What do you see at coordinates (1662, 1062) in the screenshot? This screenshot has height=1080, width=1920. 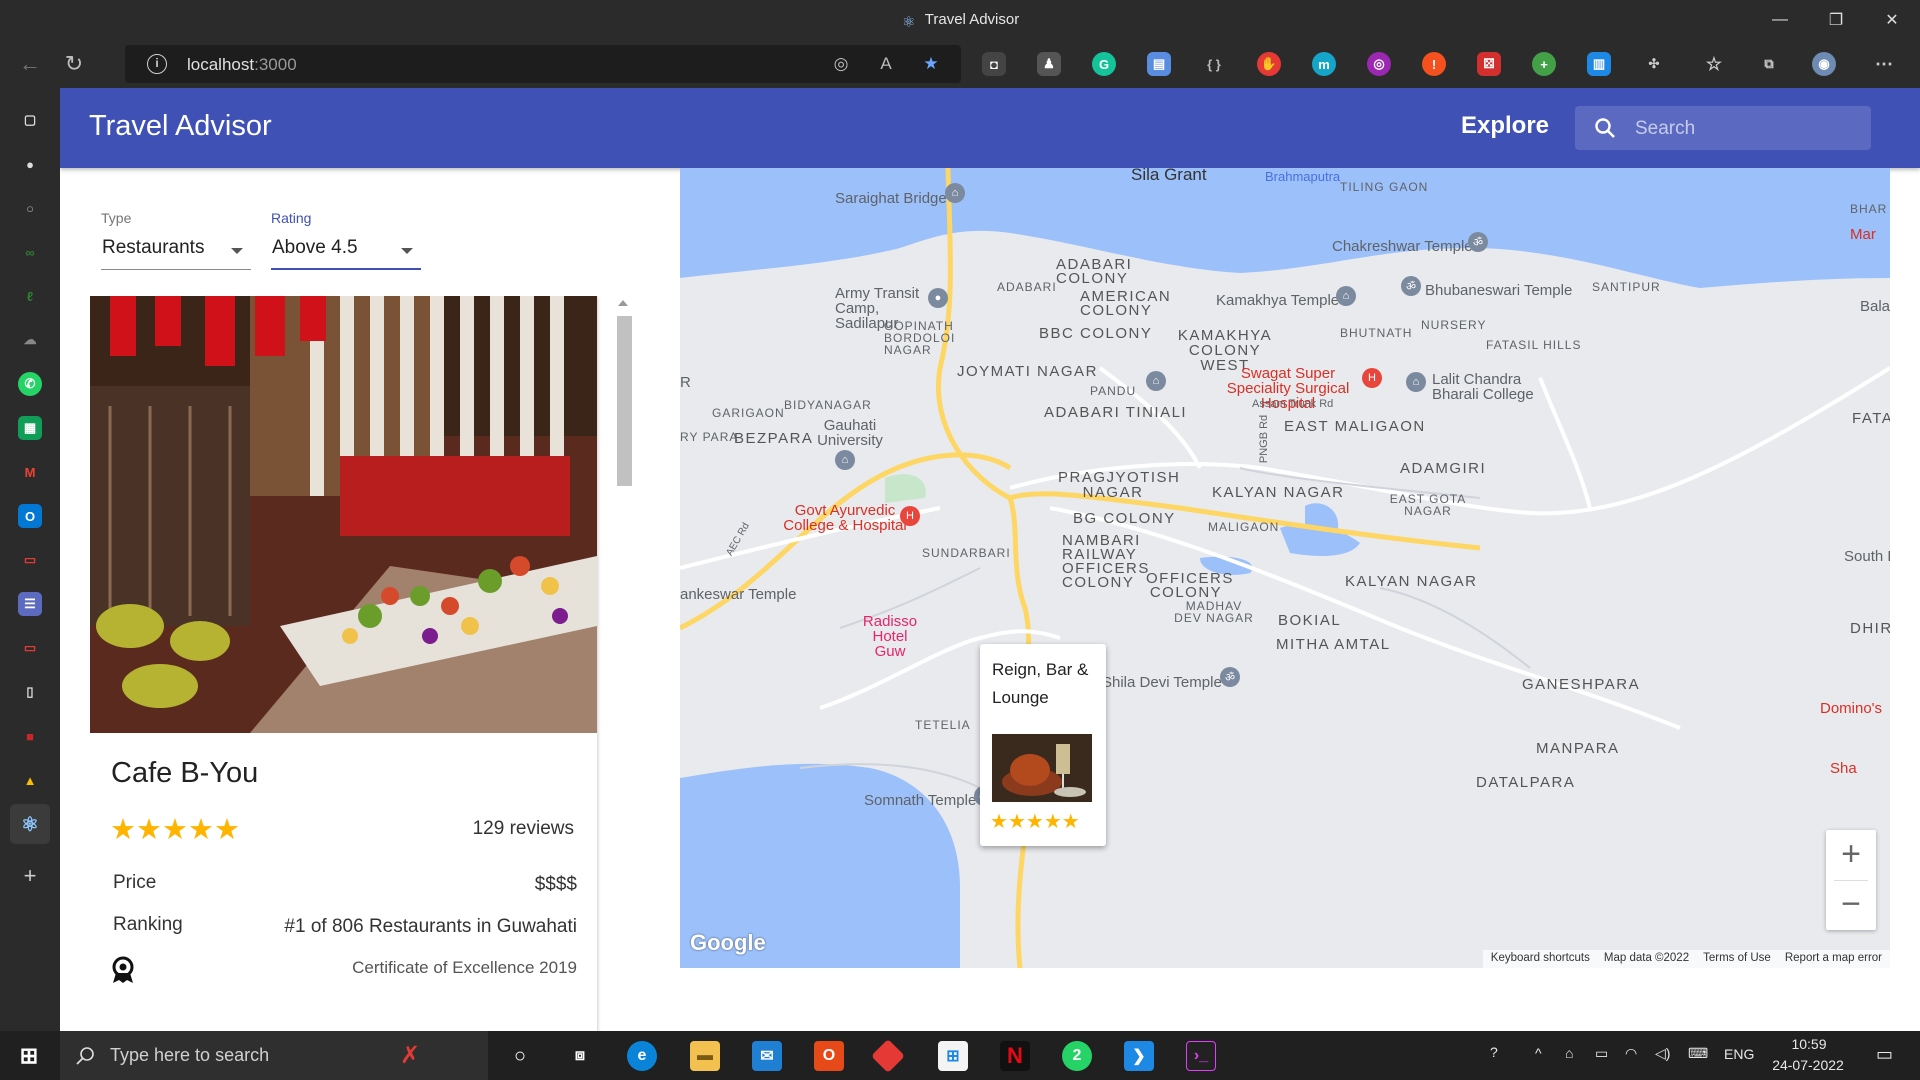 I see `volume-icon: ◁)` at bounding box center [1662, 1062].